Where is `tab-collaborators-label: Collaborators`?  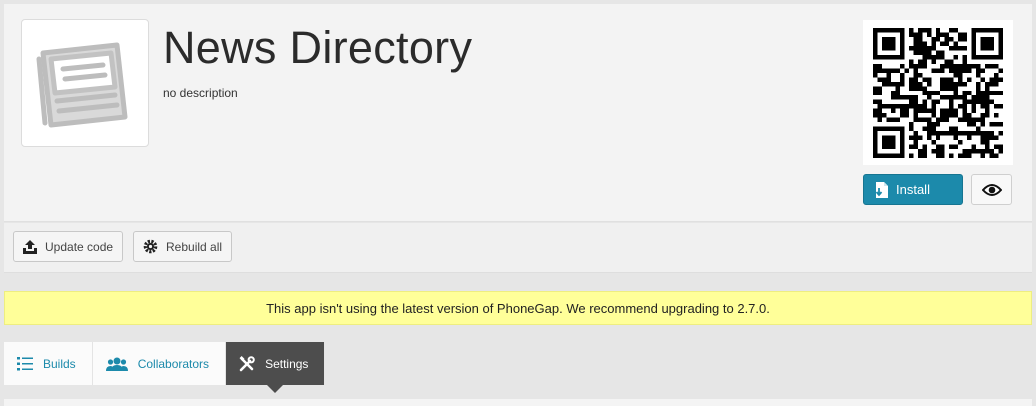
tab-collaborators-label: Collaborators is located at coordinates (173, 363).